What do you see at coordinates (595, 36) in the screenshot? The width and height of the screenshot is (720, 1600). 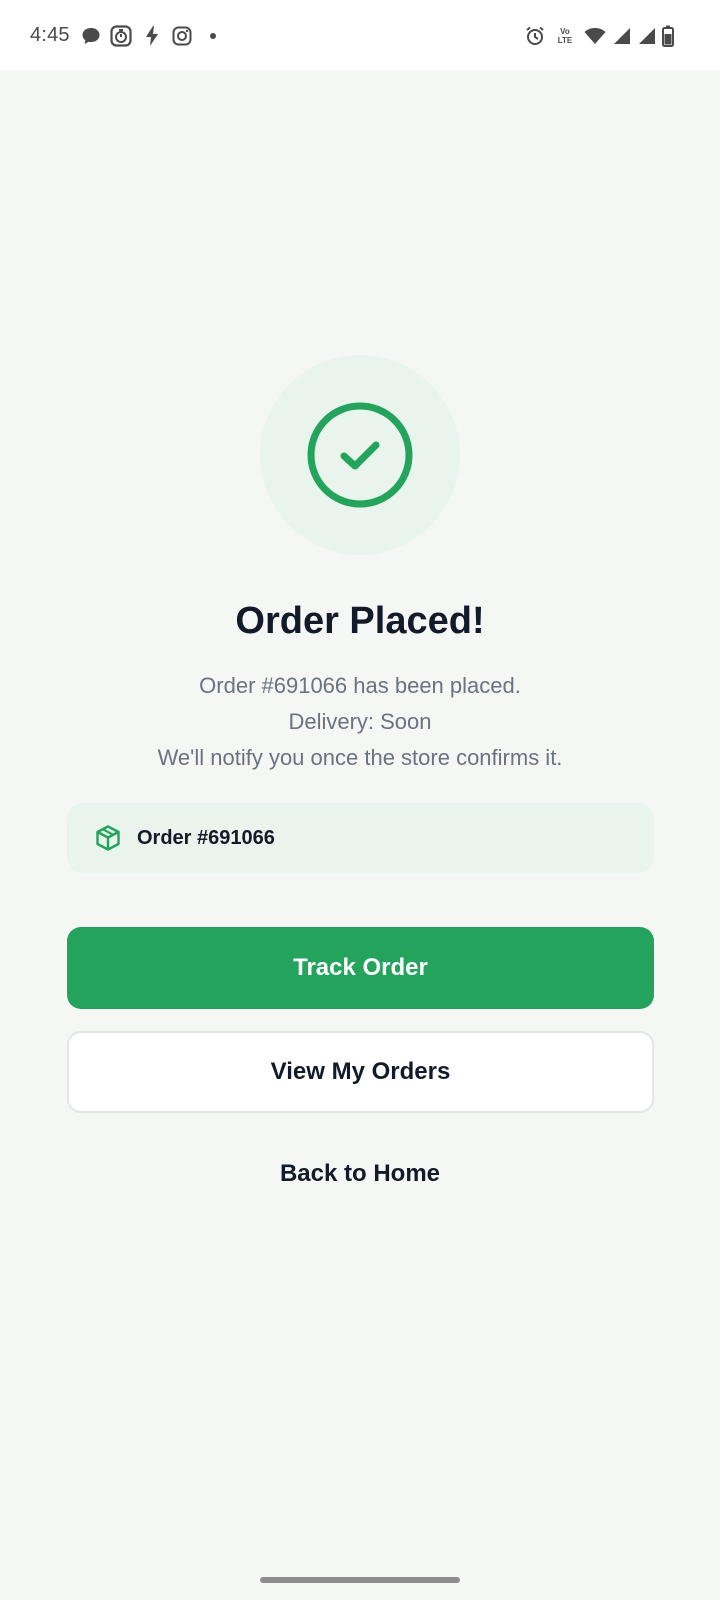 I see `wifi-icon` at bounding box center [595, 36].